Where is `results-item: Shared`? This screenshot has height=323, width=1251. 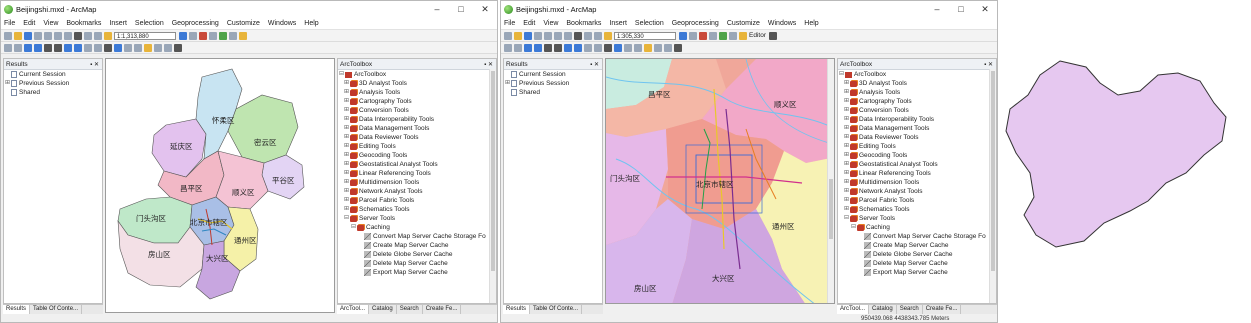 results-item: Shared is located at coordinates (53, 92).